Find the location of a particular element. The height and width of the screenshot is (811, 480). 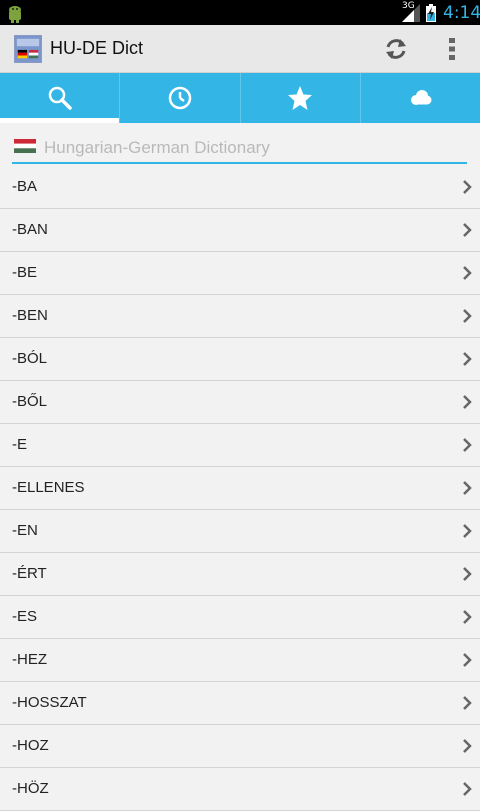

word-label: -BE is located at coordinates (25, 272).